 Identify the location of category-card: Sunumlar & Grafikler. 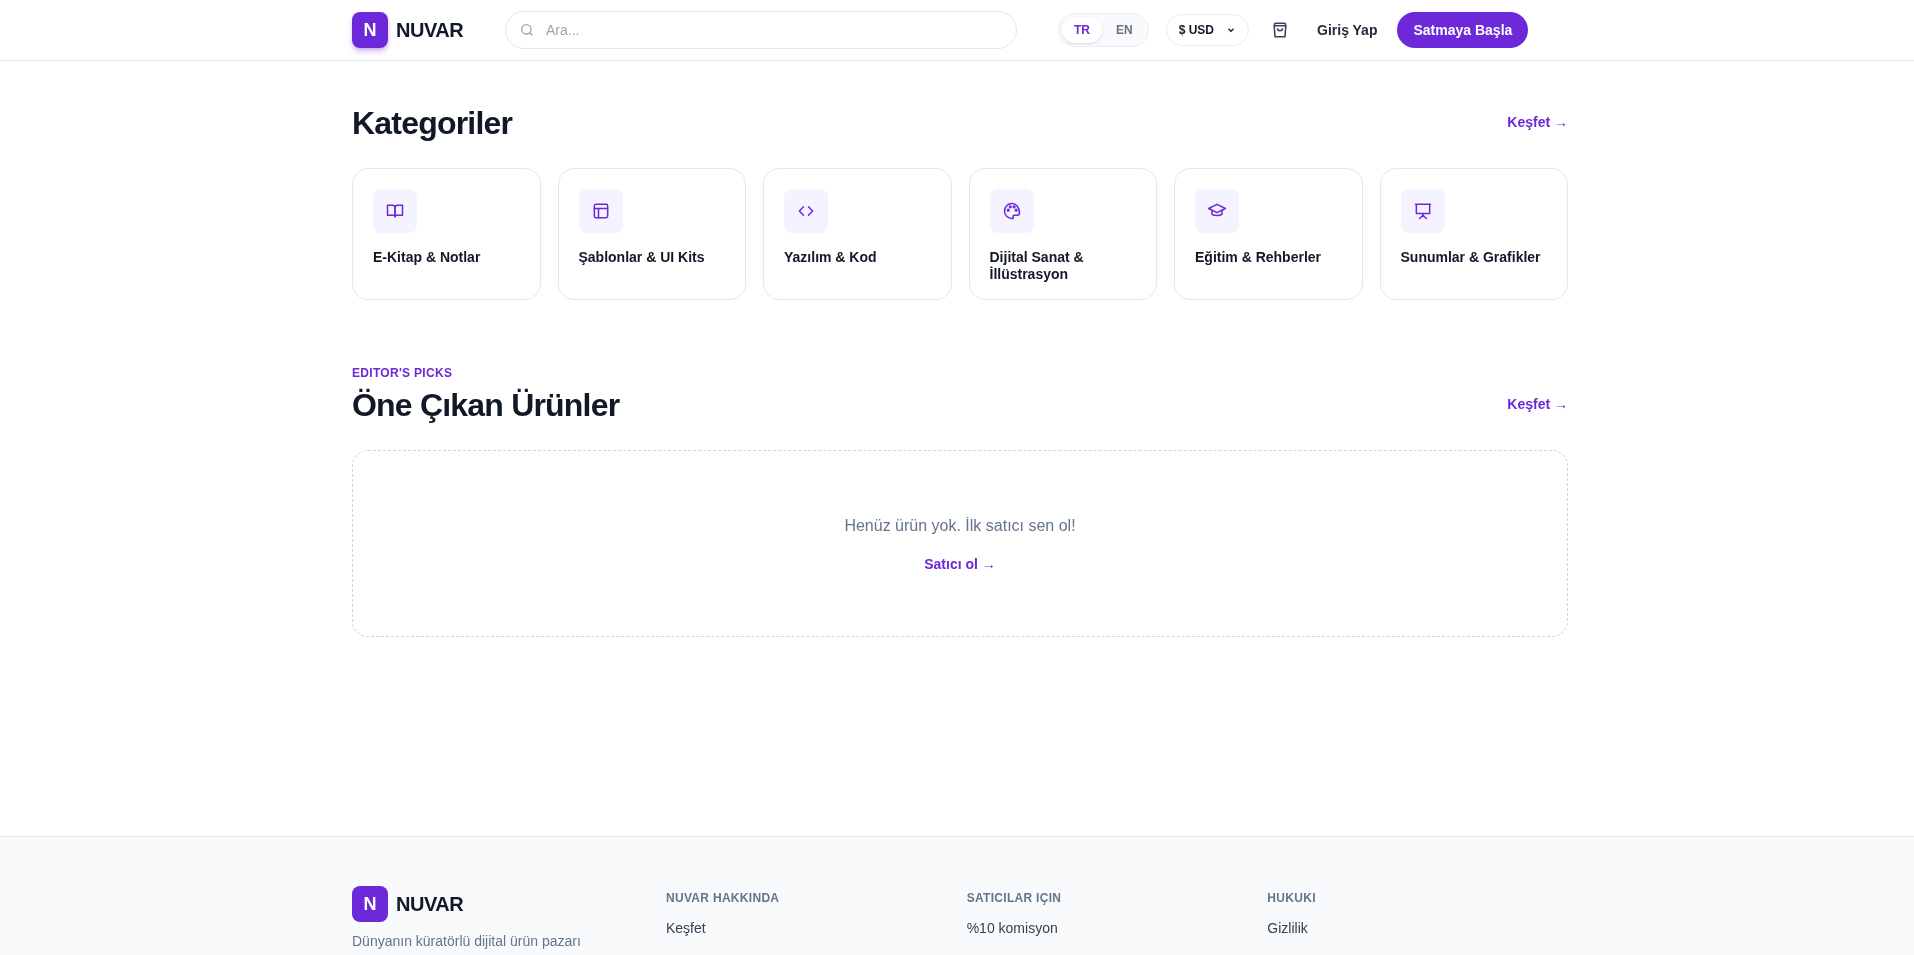
(1473, 234).